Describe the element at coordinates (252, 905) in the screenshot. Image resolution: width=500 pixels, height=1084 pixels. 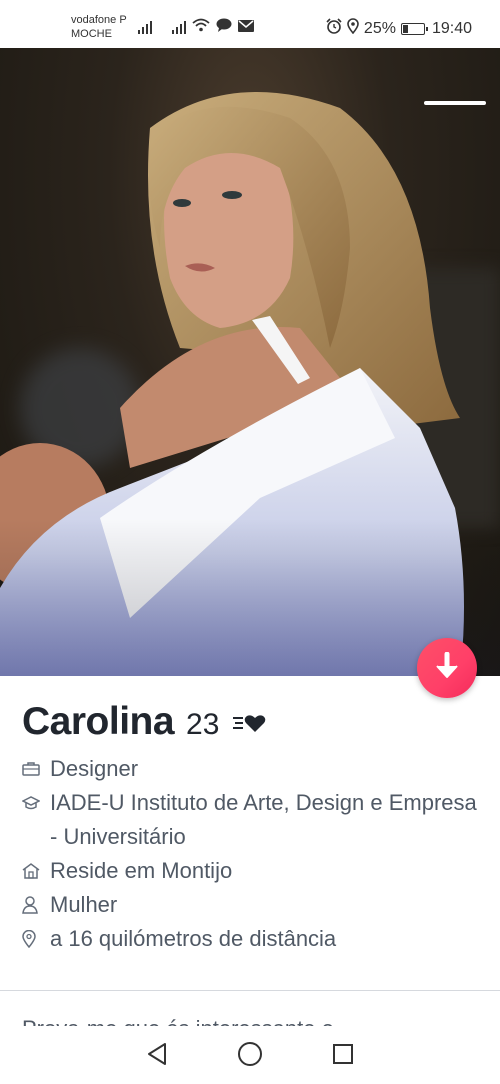
I see `gender-row: Mulher` at that location.